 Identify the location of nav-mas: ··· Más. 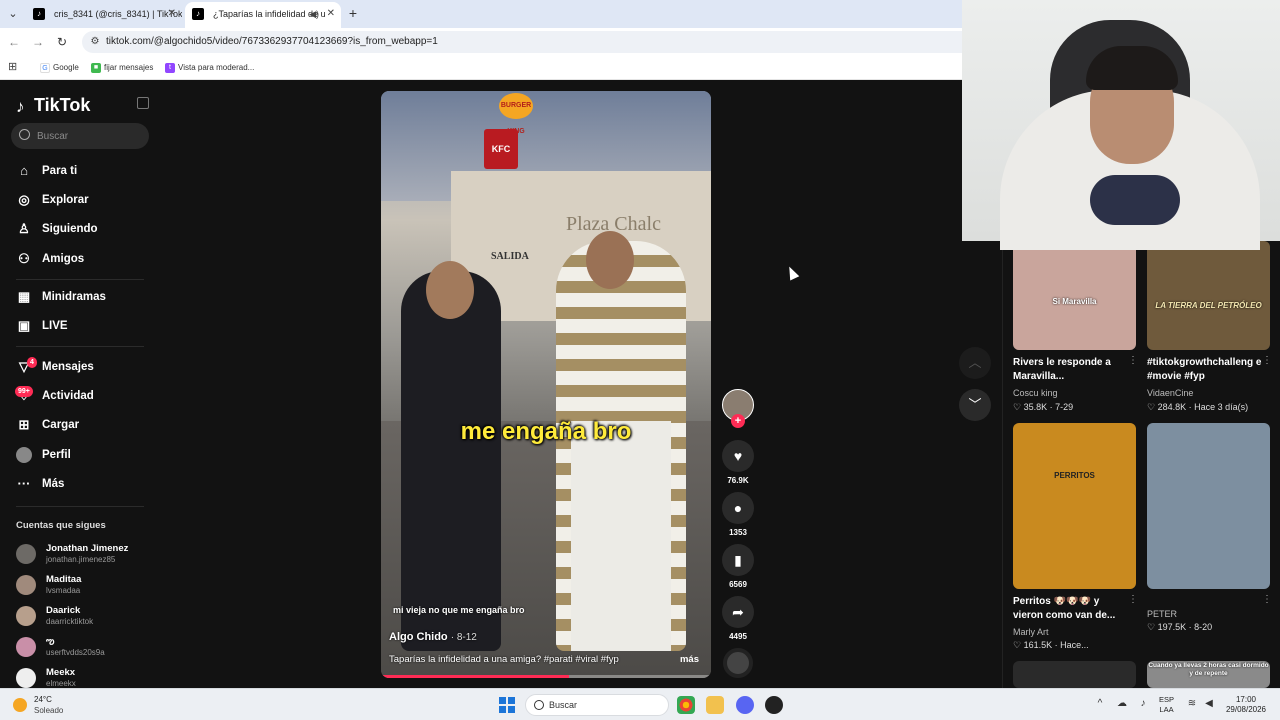
(75, 484).